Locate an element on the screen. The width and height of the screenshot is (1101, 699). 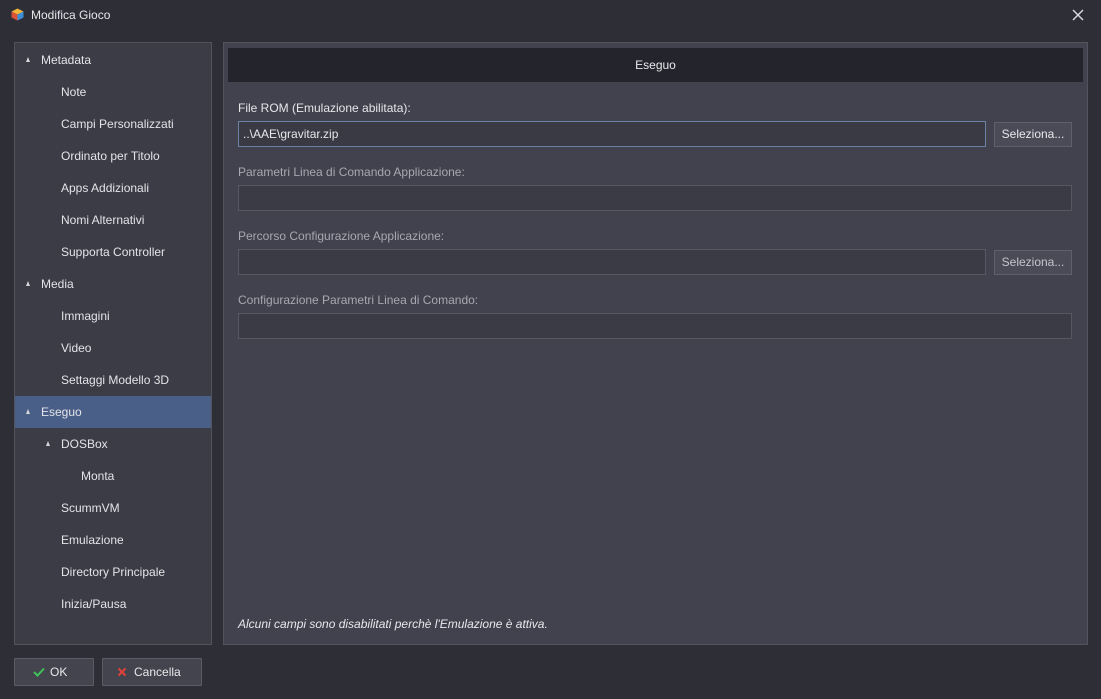
tree-item-nomi-alternativi: Nomi Alternativi is located at coordinates (113, 220).